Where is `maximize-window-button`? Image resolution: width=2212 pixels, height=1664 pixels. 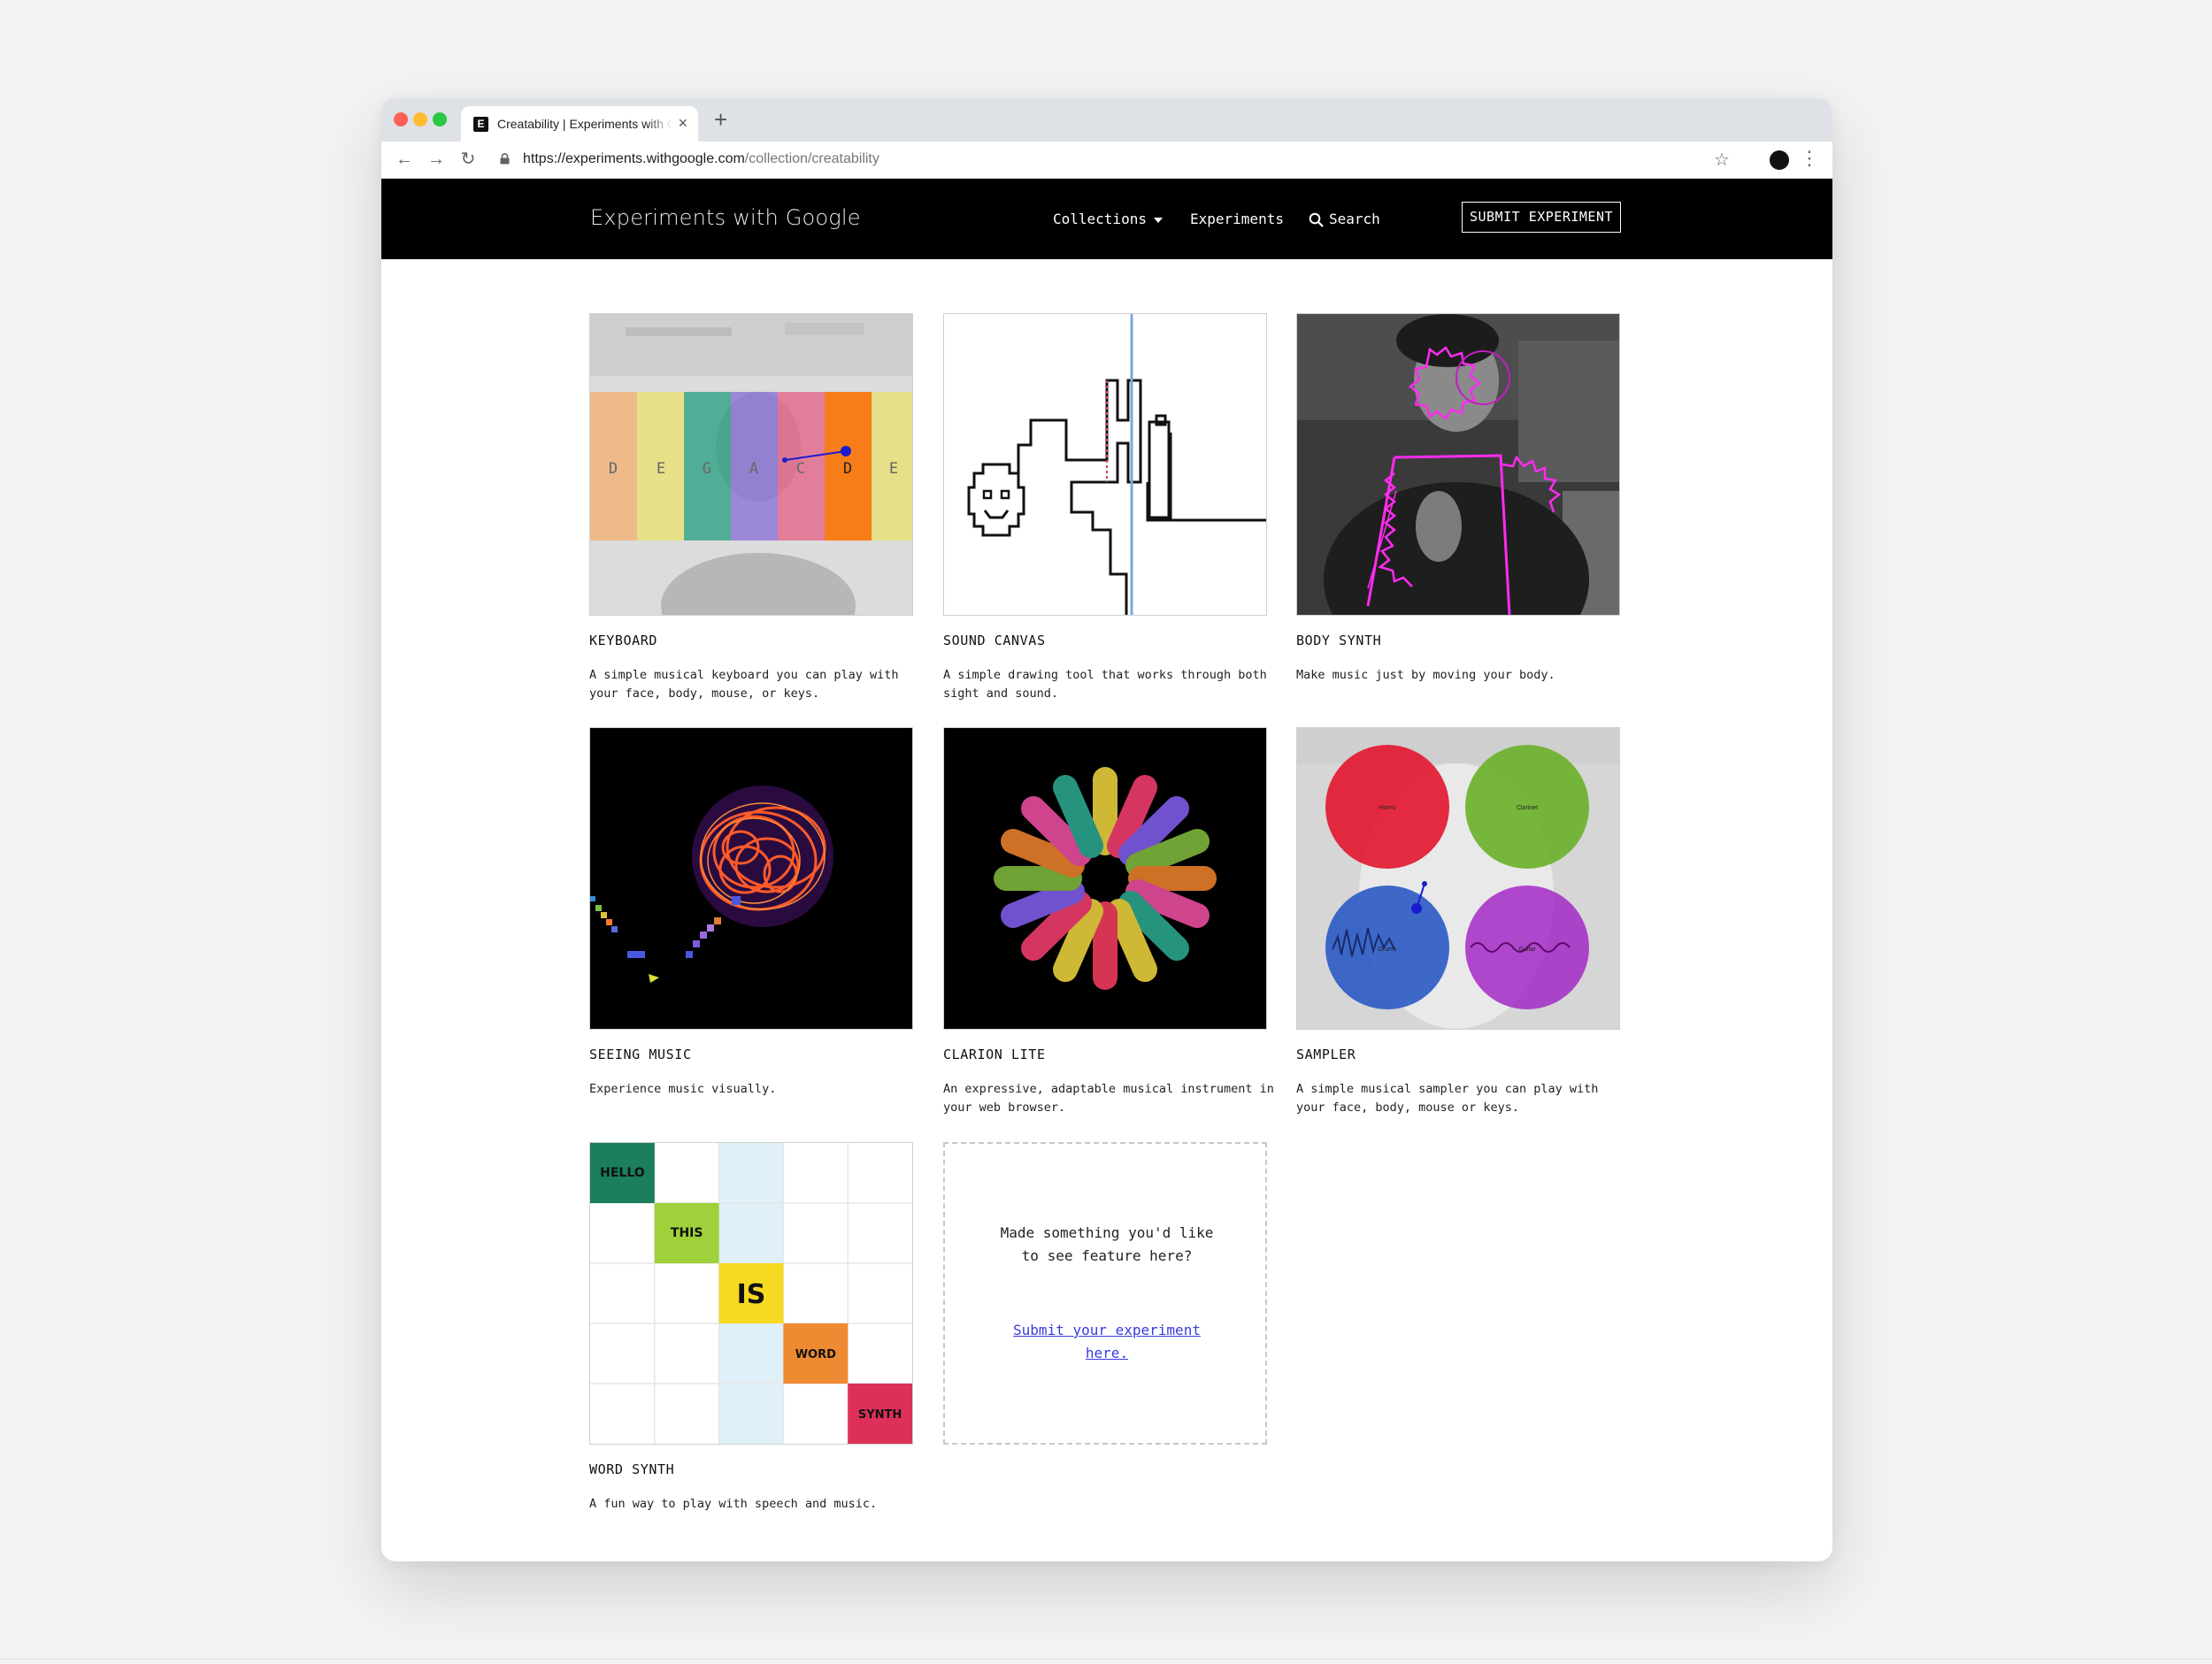 maximize-window-button is located at coordinates (440, 119).